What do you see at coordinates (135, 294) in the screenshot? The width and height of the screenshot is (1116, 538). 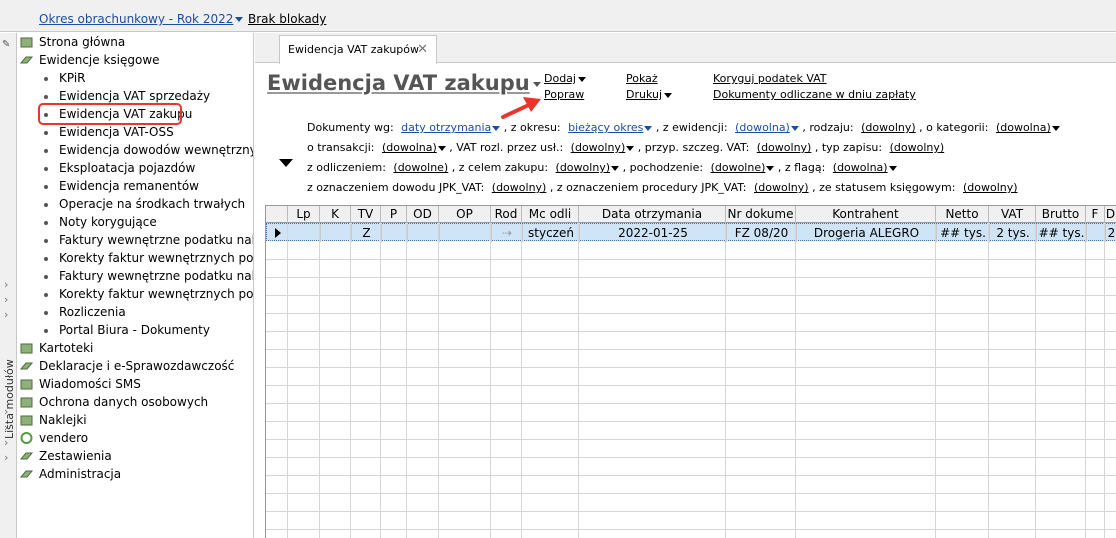 I see `sidebar-item-internal-corrections-input: Korekty faktur wewnętrznych podatl` at bounding box center [135, 294].